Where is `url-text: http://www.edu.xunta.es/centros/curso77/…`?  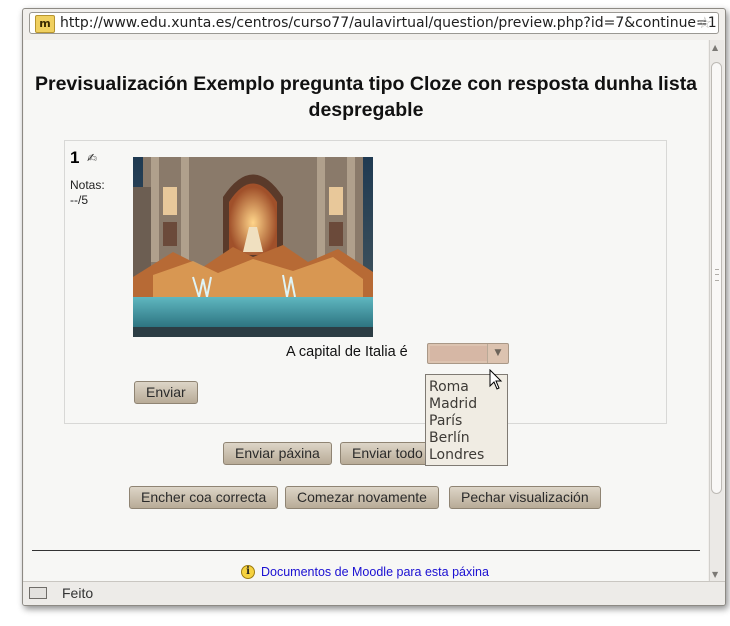
url-text: http://www.edu.xunta.es/centros/curso77/… is located at coordinates (388, 23).